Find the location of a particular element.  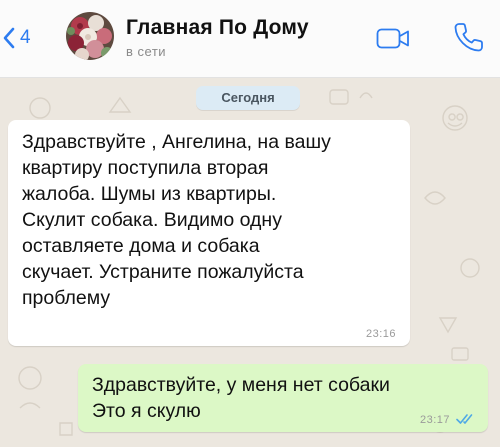

flower-bouquet-image is located at coordinates (90, 36).